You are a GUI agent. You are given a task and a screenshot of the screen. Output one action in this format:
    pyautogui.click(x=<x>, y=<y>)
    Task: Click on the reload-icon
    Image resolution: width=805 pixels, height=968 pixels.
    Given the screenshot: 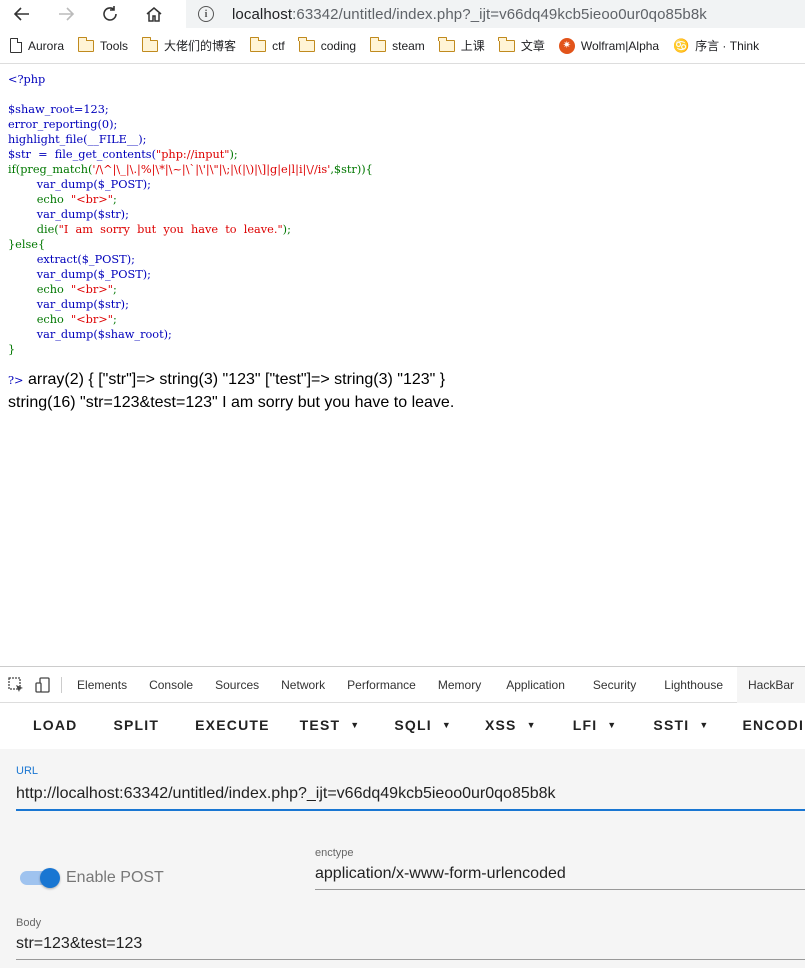 What is the action you would take?
    pyautogui.click(x=110, y=13)
    